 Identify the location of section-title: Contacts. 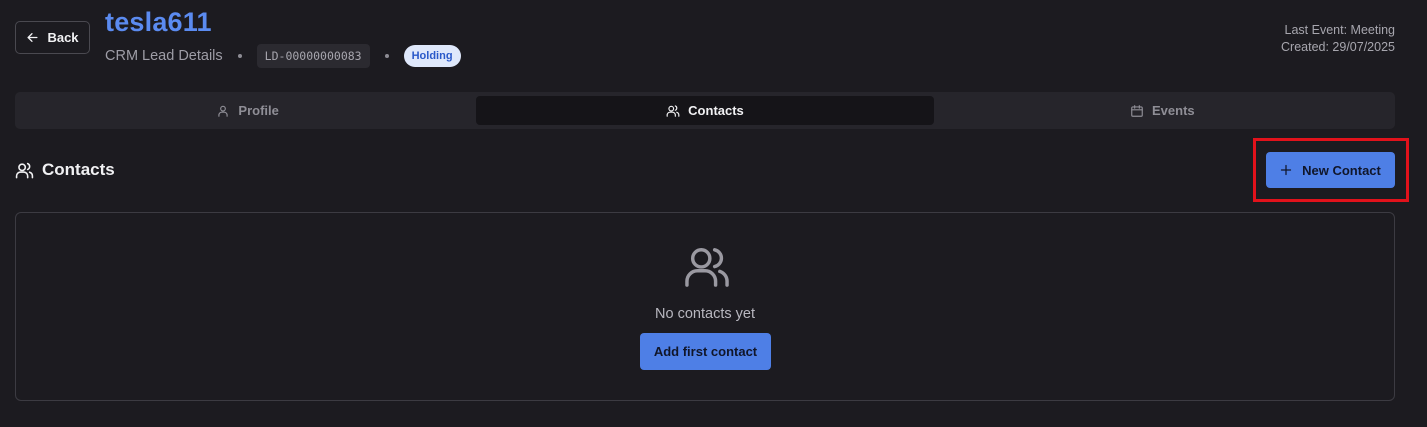
(65, 170).